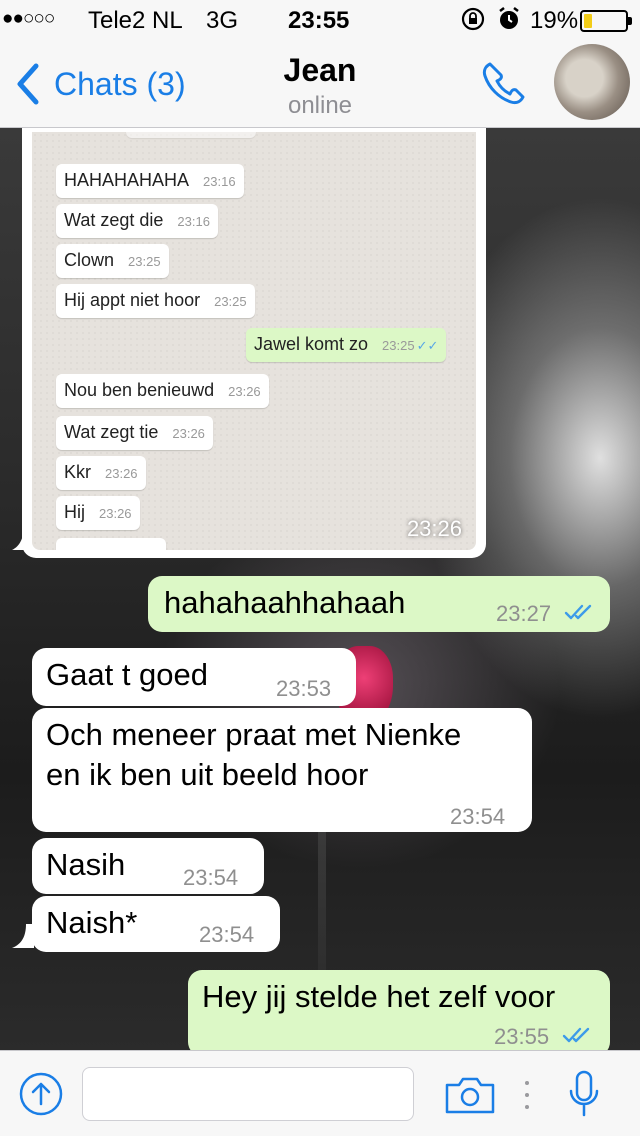  I want to click on voice-note-button, so click(584, 1094).